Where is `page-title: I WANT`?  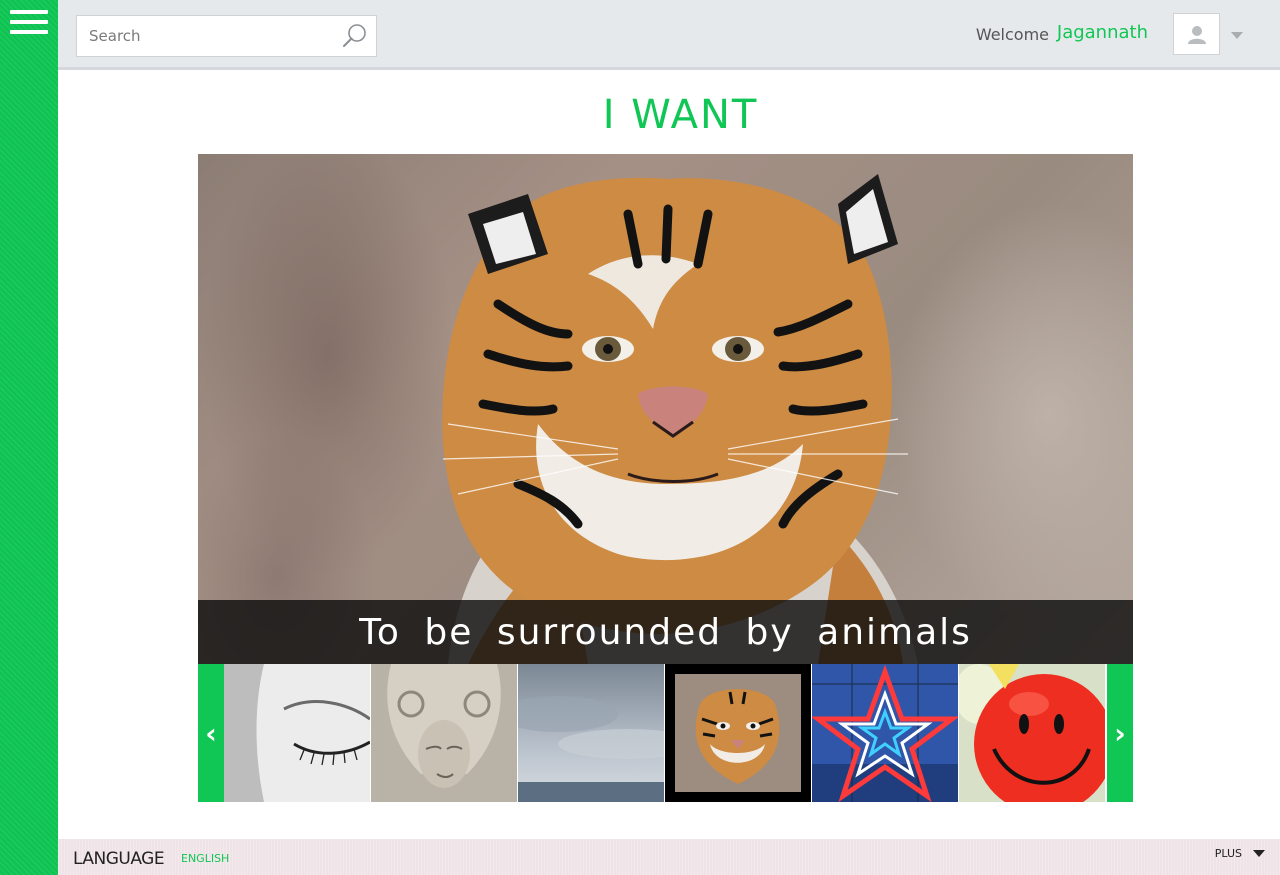 page-title: I WANT is located at coordinates (680, 115).